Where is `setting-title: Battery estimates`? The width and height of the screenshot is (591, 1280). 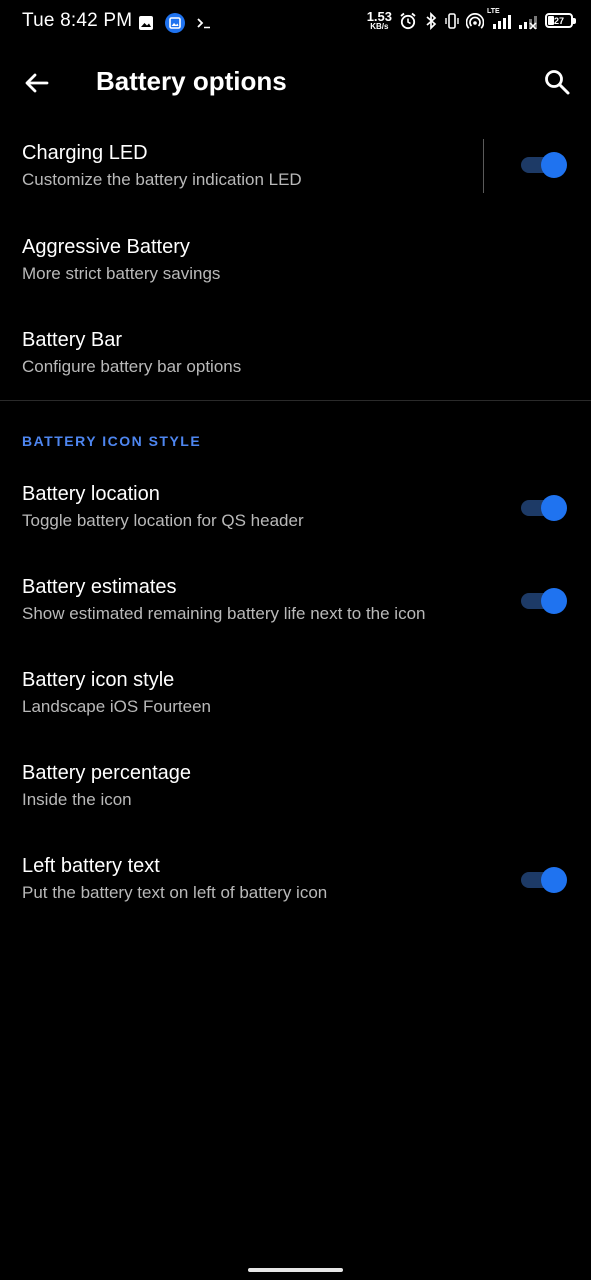
setting-title: Battery estimates is located at coordinates (99, 587).